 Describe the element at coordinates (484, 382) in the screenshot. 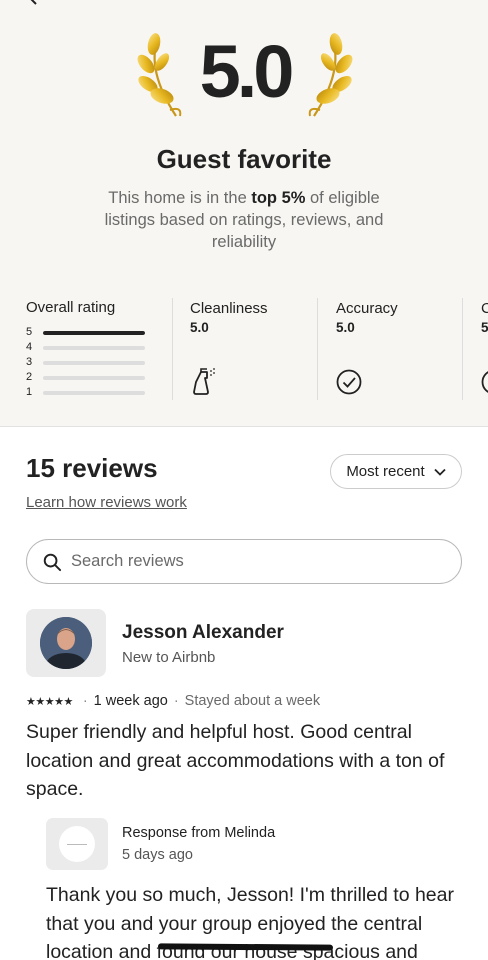

I see `key-icon` at that location.